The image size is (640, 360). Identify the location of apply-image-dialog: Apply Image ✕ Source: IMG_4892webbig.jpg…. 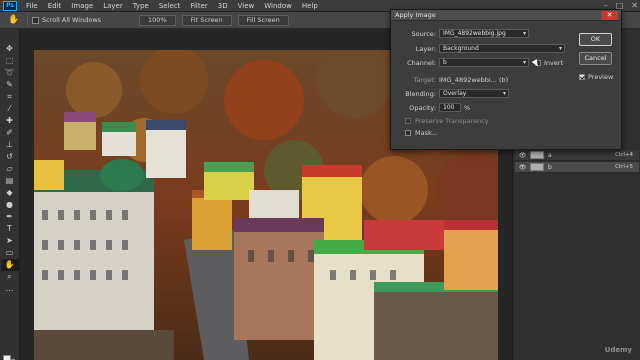
(506, 79).